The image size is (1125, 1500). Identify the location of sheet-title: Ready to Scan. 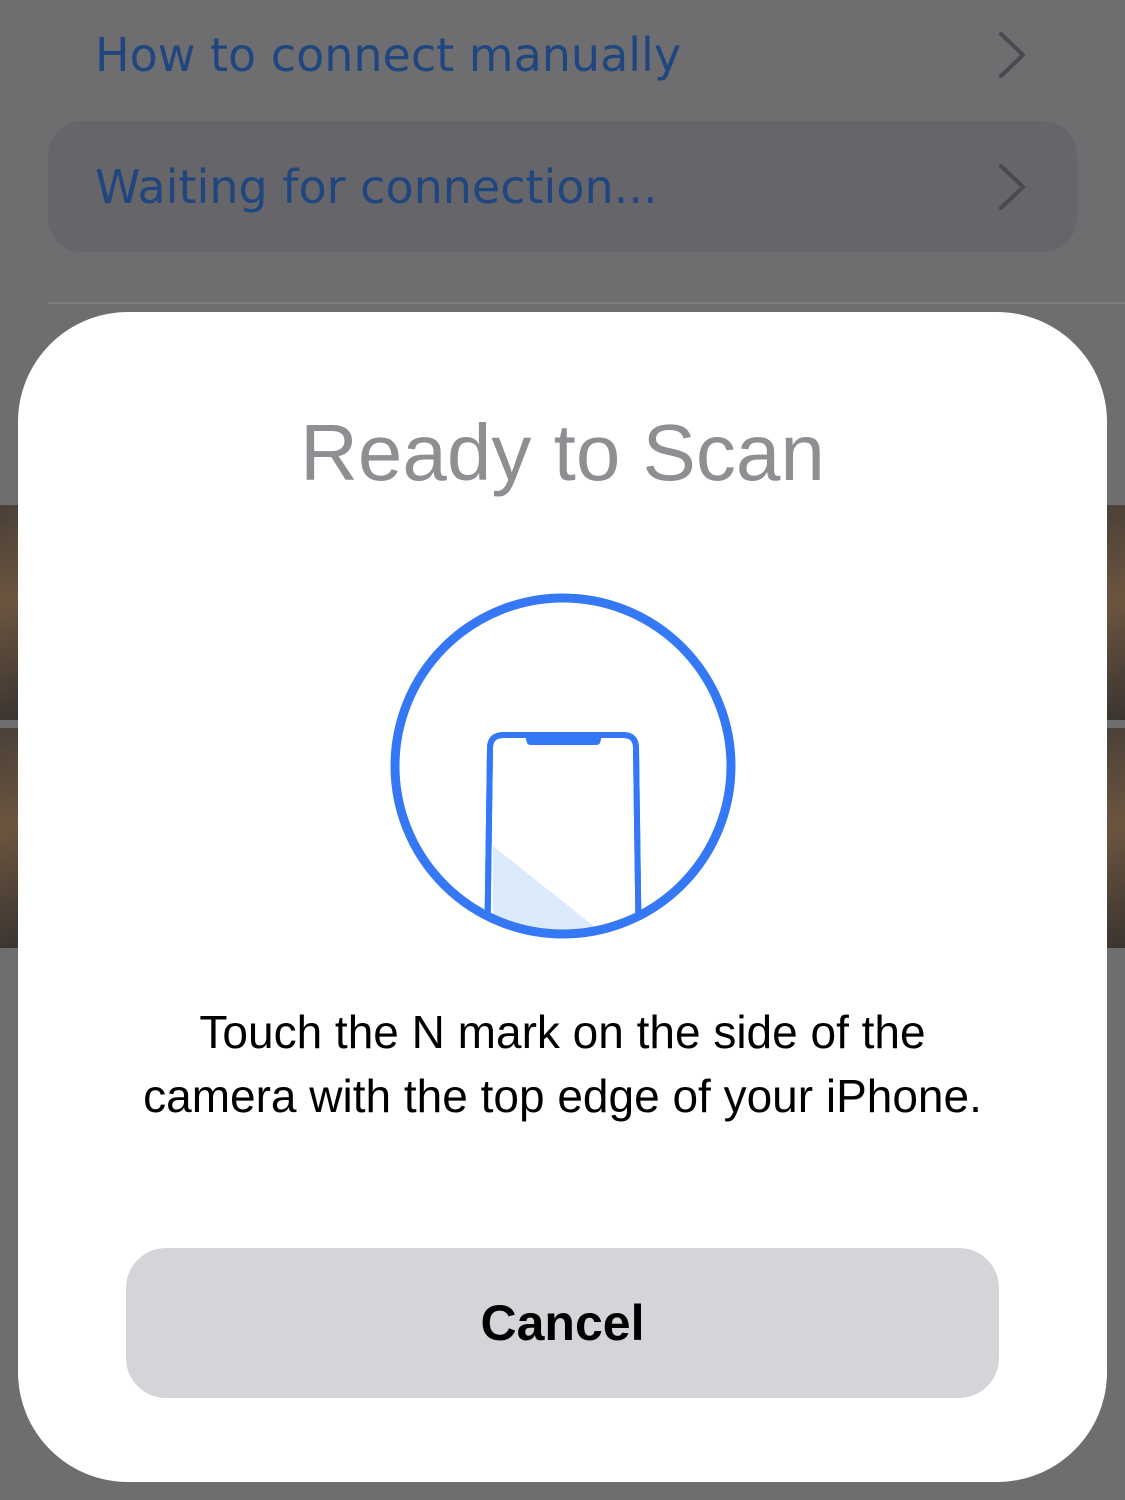
(562, 452).